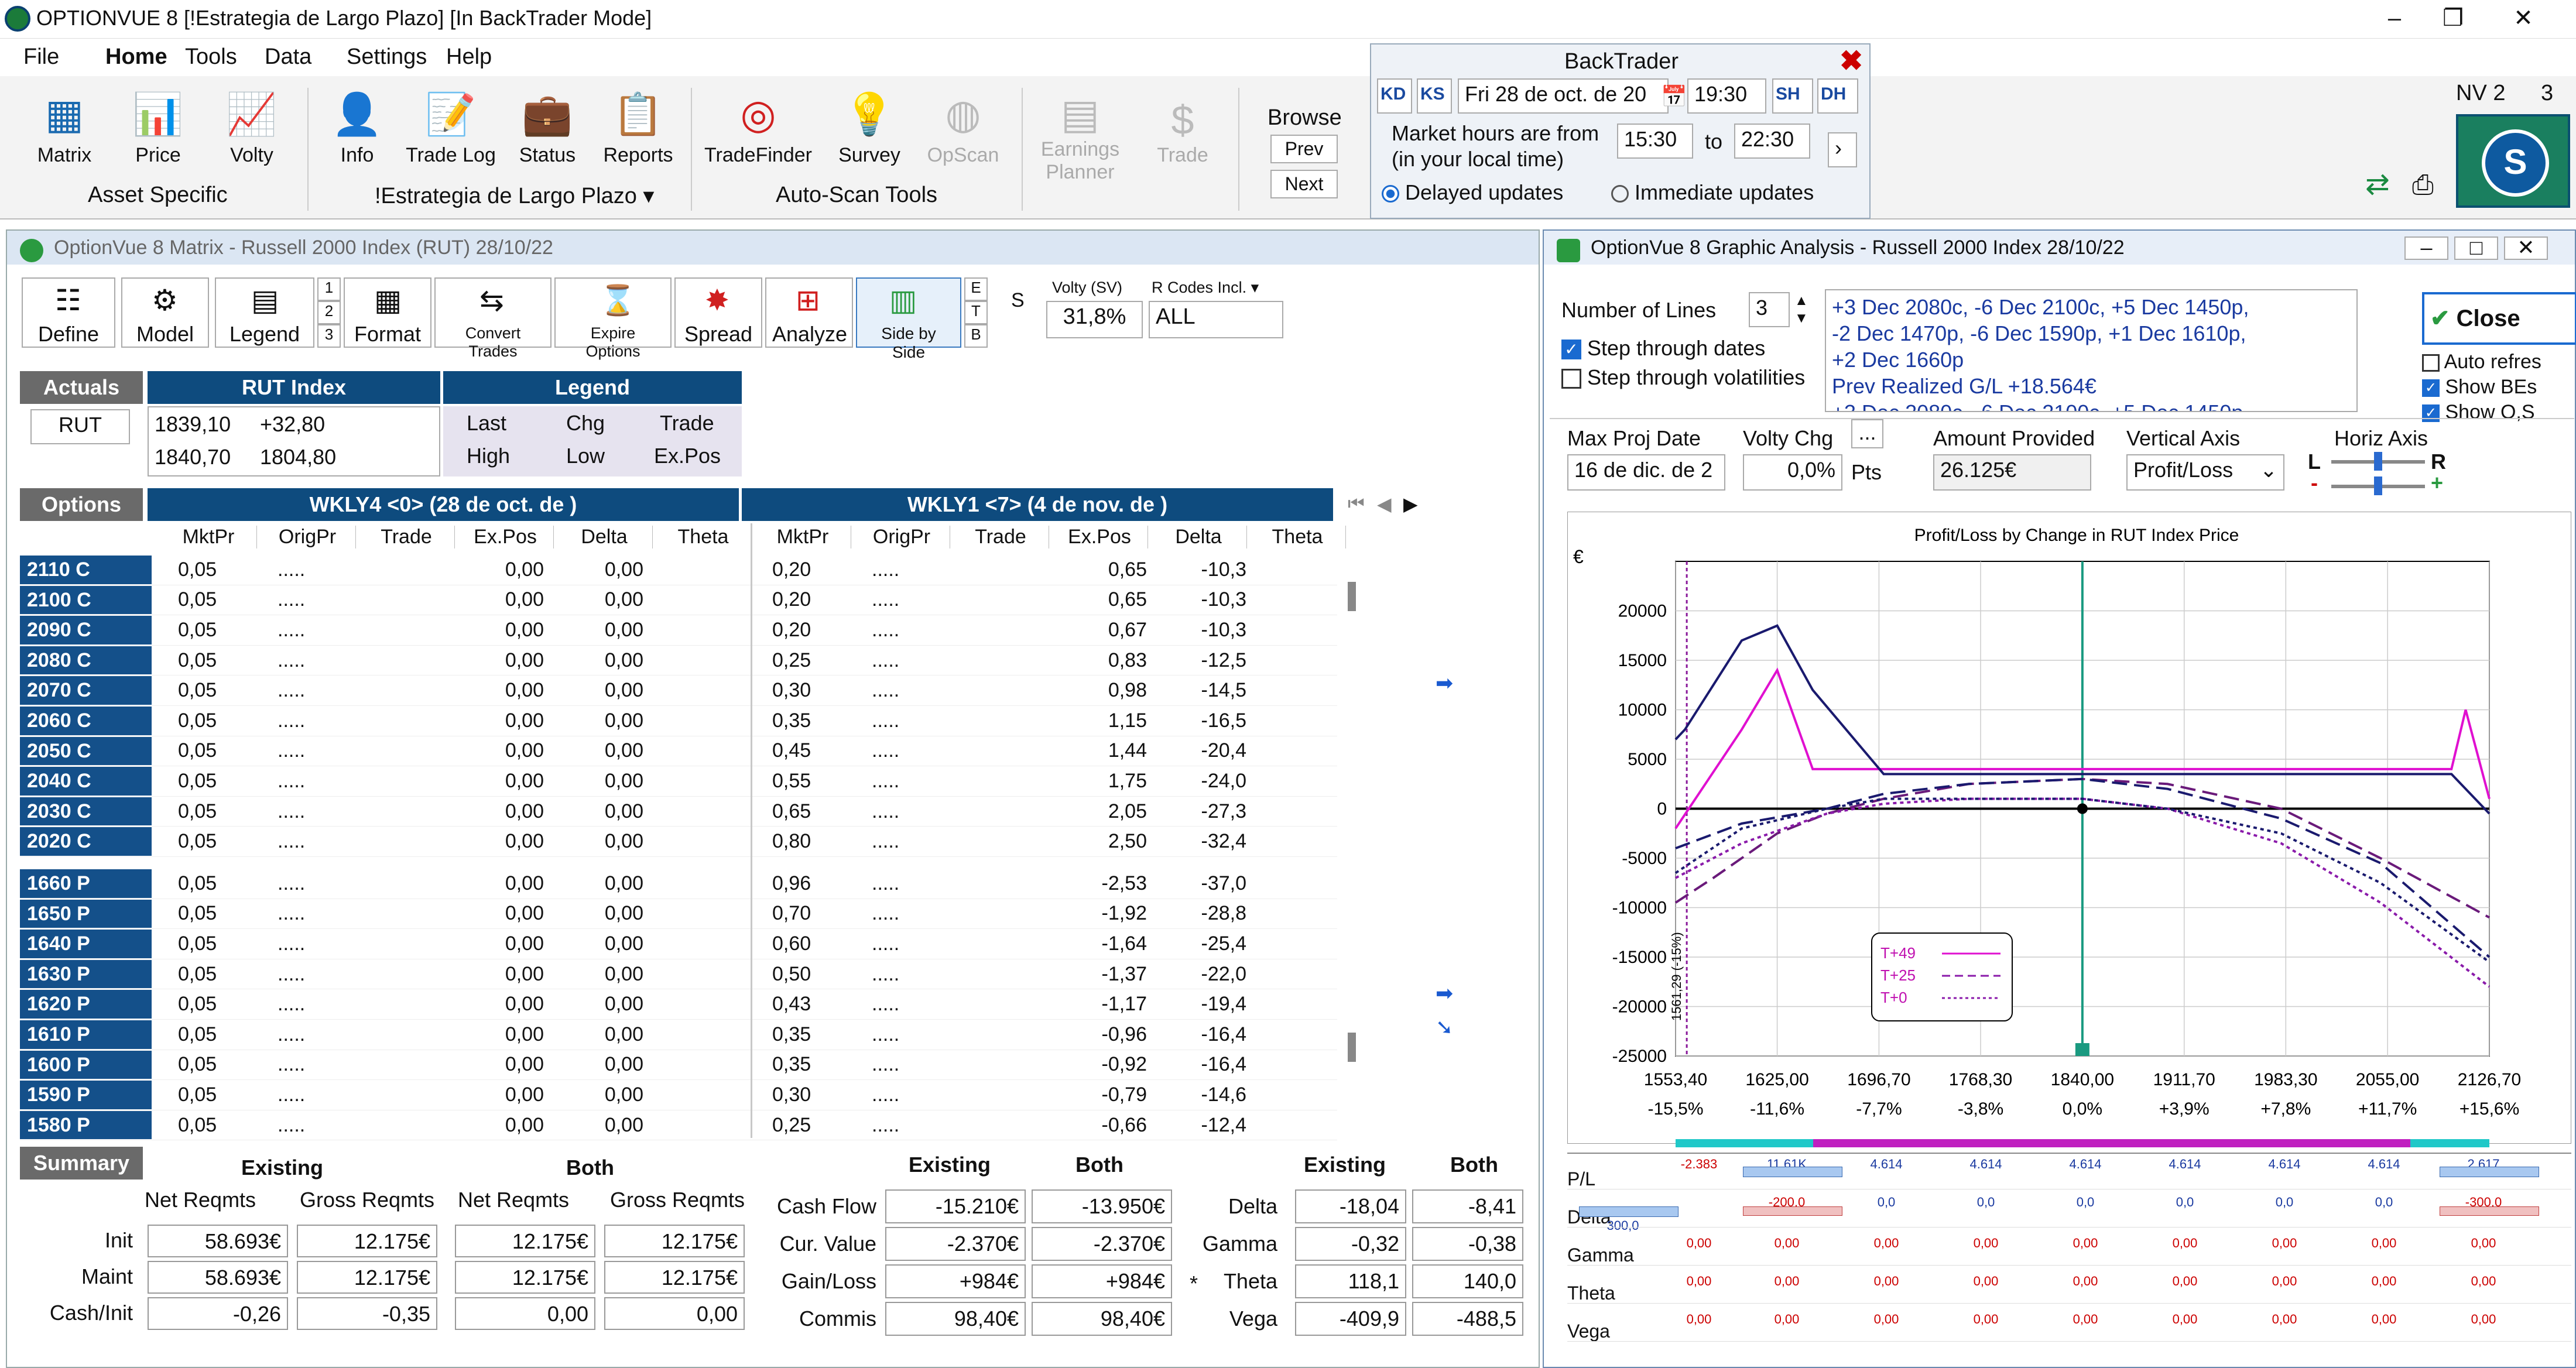  Describe the element at coordinates (86, 883) in the screenshot. I see `put-strike-label: 1660 P` at that location.